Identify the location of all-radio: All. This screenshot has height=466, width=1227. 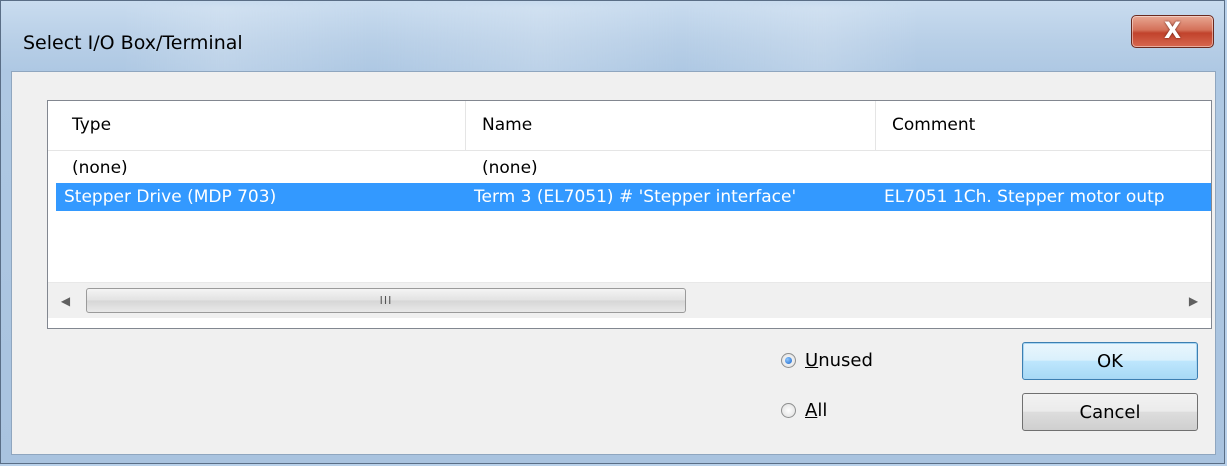
(804, 410).